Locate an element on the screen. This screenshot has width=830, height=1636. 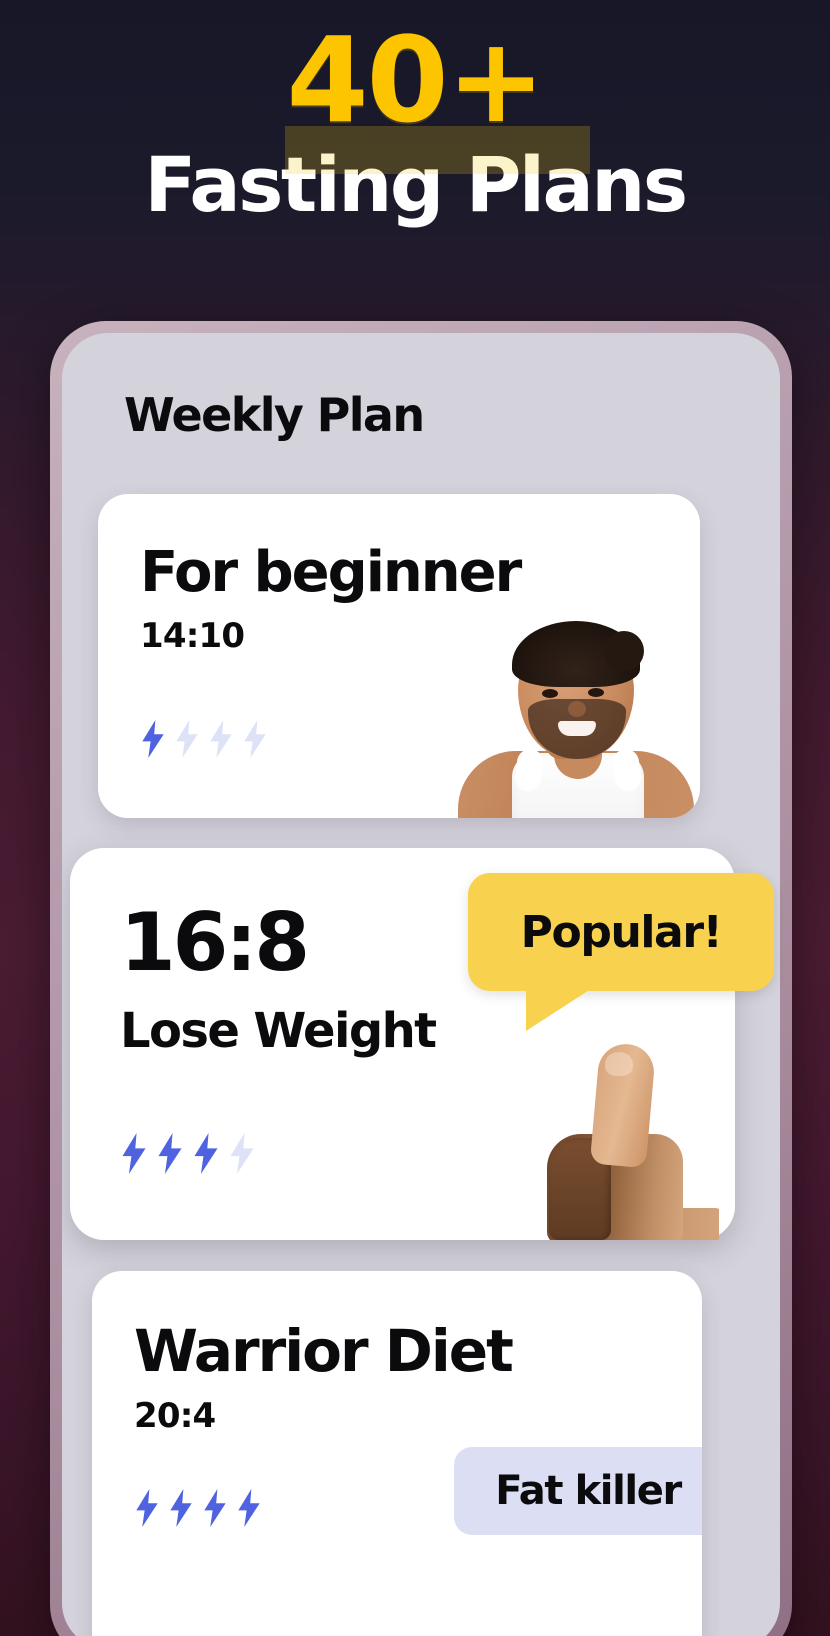
page-title: Weekly Plan is located at coordinates (274, 415).